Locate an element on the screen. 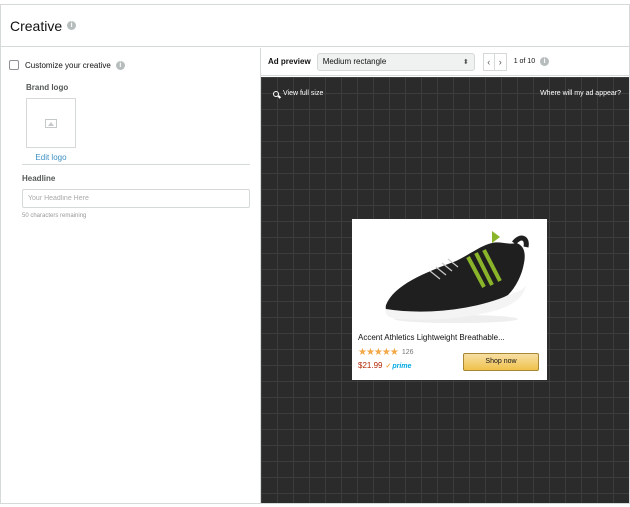 This screenshot has width=630, height=507. brand-logo-label: Brand logo is located at coordinates (47, 87).